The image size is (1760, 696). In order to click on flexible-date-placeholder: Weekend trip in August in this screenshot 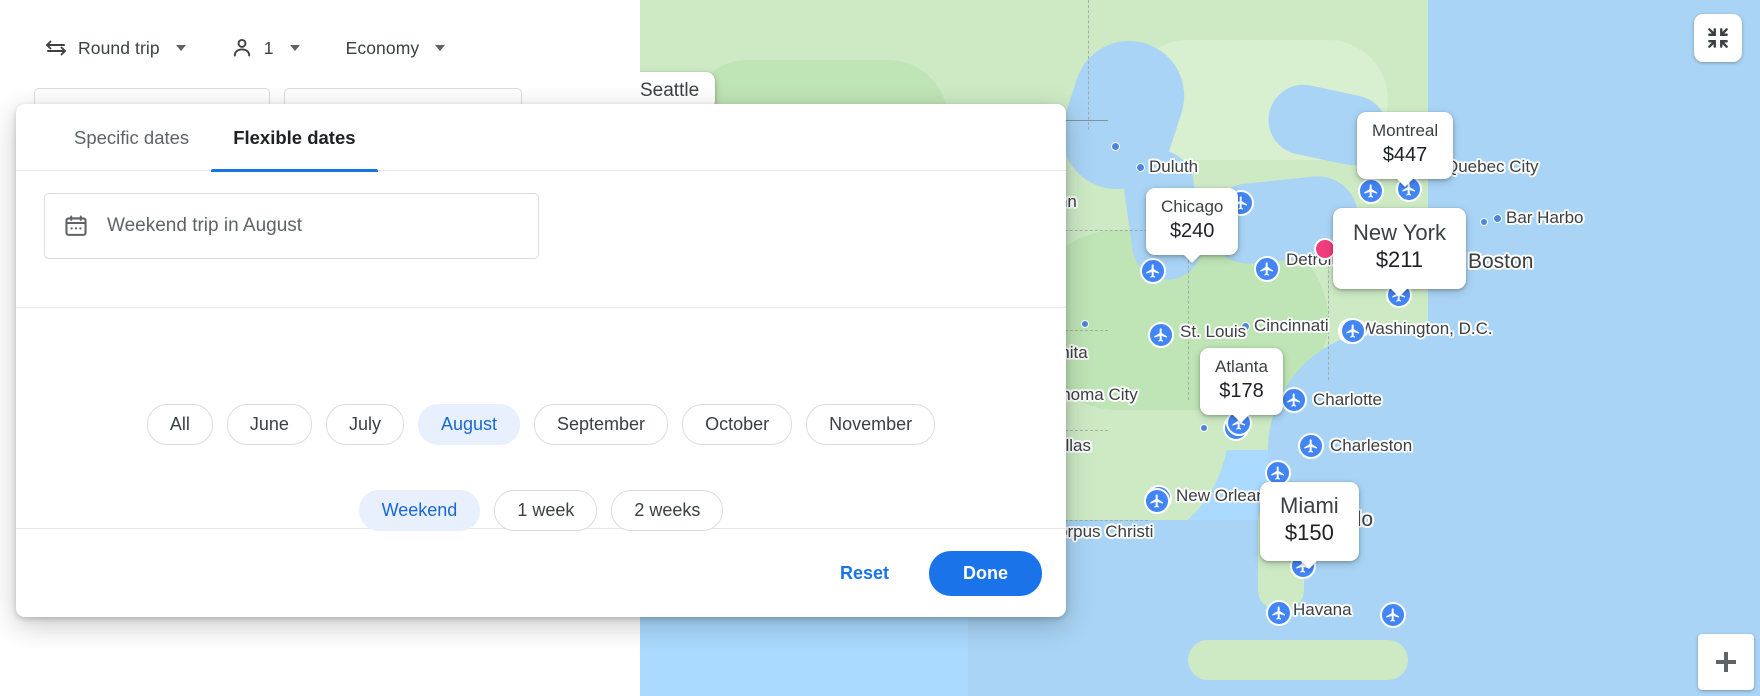, I will do `click(205, 225)`.